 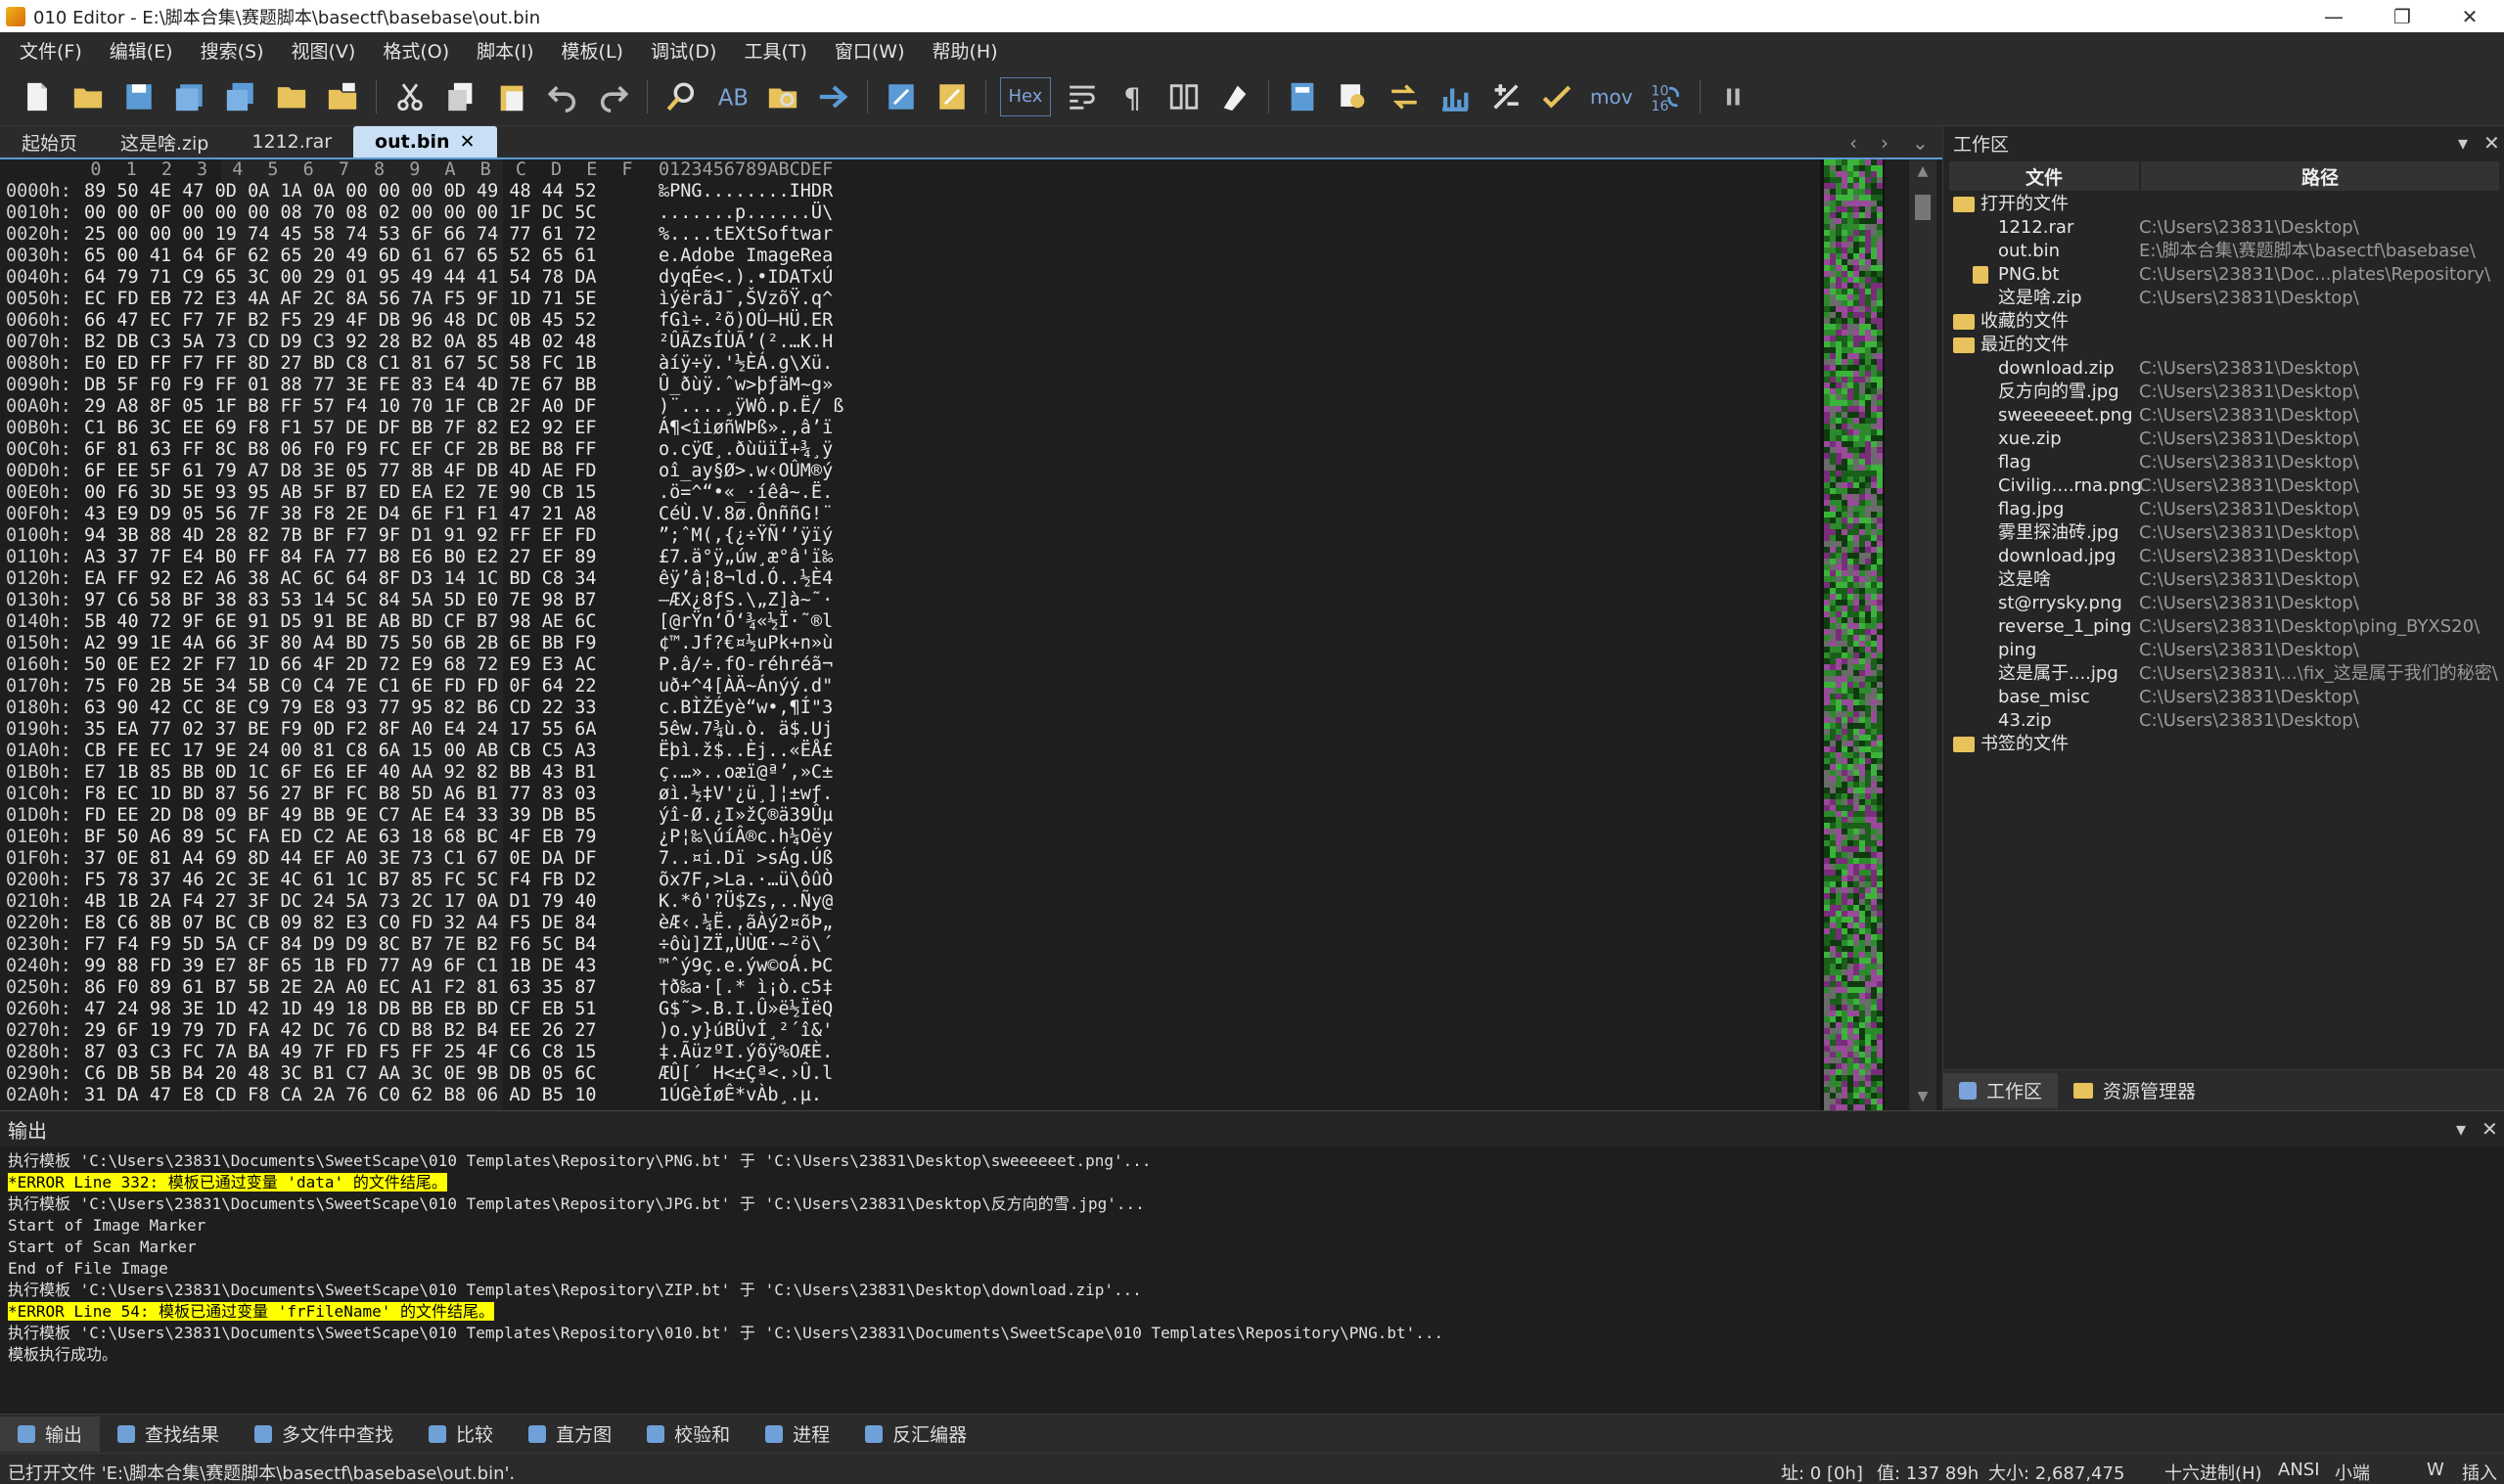 What do you see at coordinates (746, 321) in the screenshot?
I see `hex-ascii: fGì÷.²õ)OÛ–HÜ.ER` at bounding box center [746, 321].